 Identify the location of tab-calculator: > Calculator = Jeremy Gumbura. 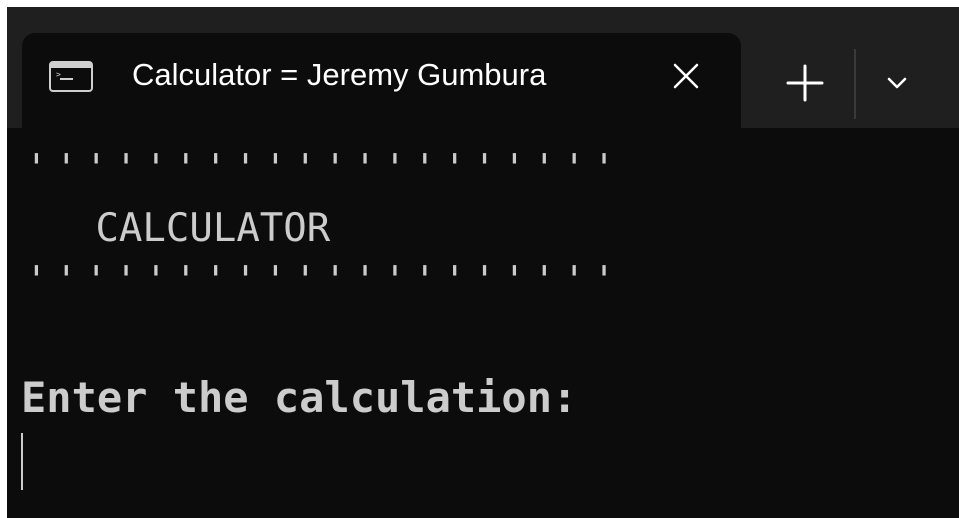
(381, 81).